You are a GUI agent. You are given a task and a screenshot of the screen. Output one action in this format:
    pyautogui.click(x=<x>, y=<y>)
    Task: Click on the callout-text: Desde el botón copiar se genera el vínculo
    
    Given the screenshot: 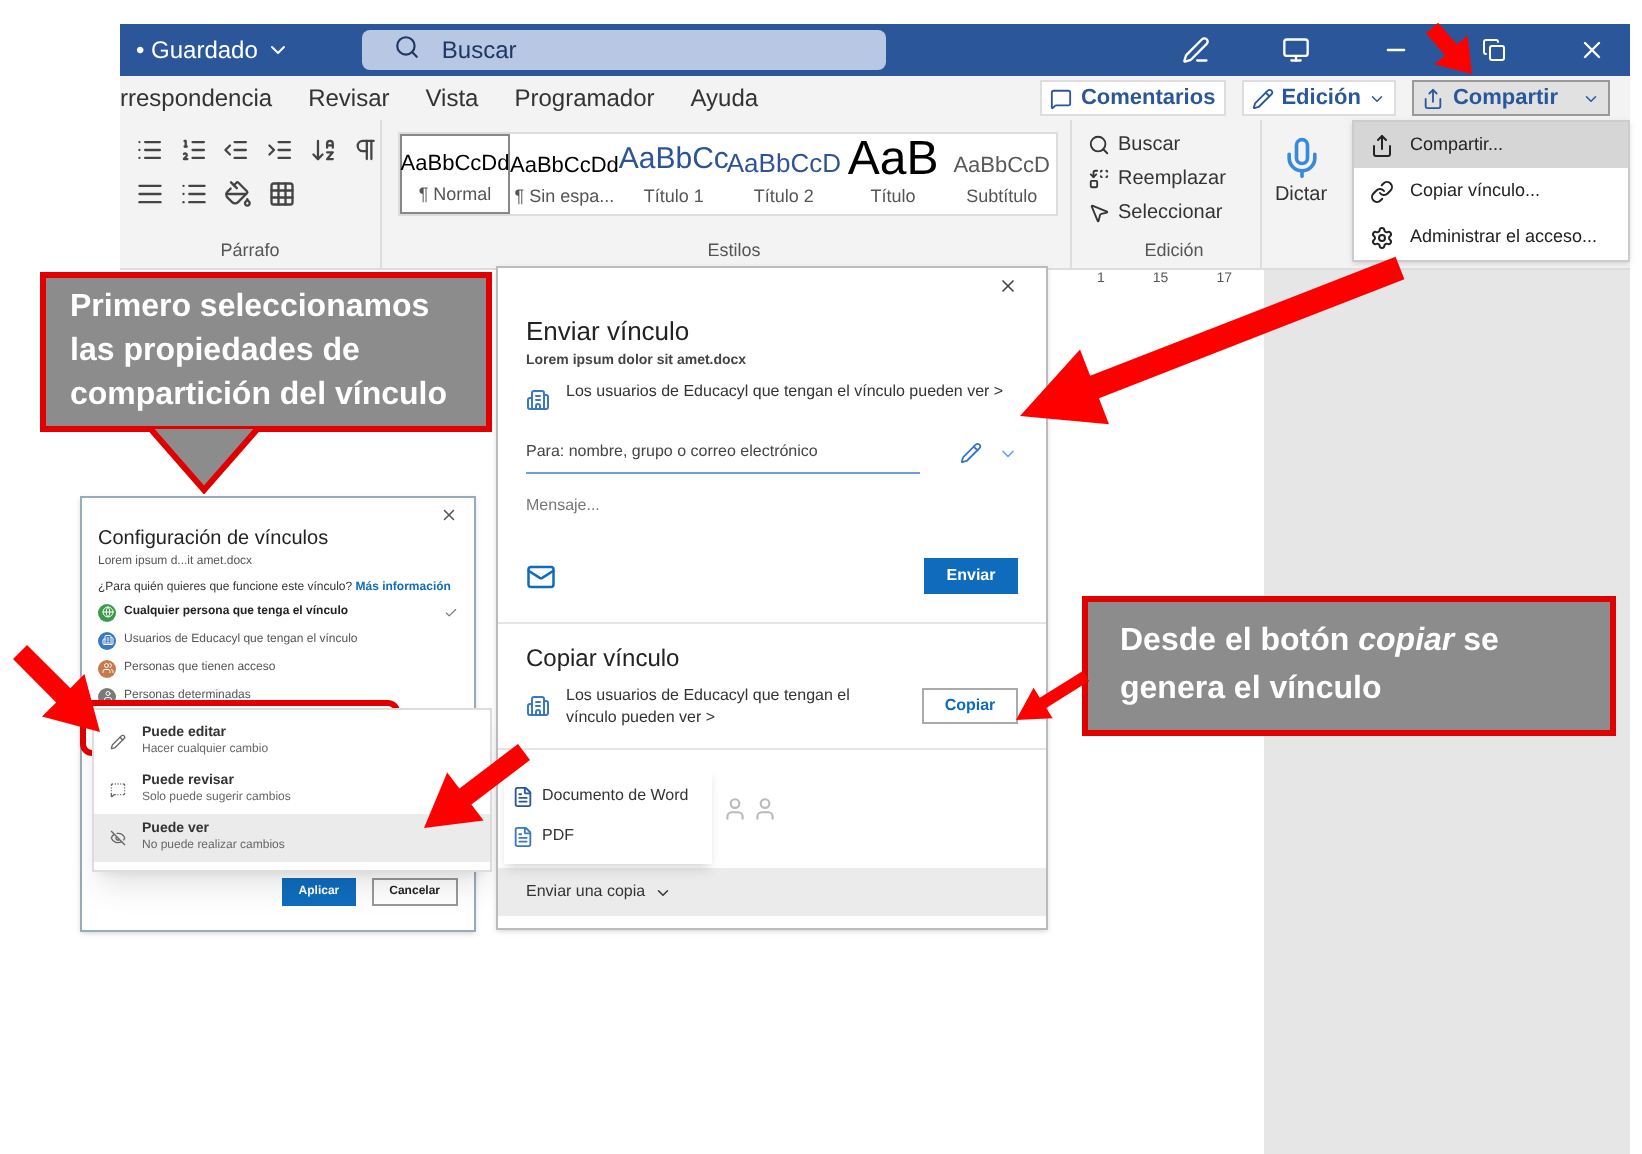 What is the action you would take?
    pyautogui.click(x=1309, y=665)
    